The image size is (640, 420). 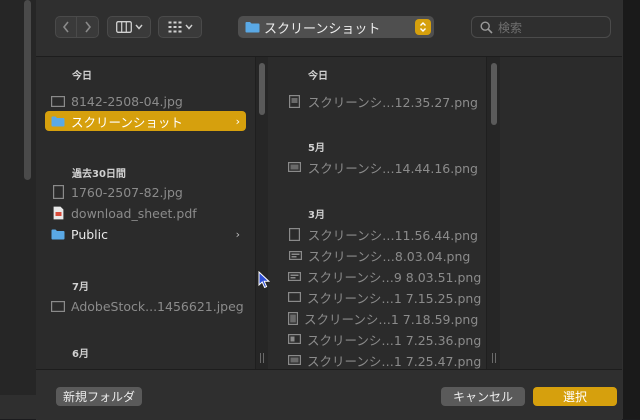 I want to click on column-2-scrollbar, so click(x=493, y=213).